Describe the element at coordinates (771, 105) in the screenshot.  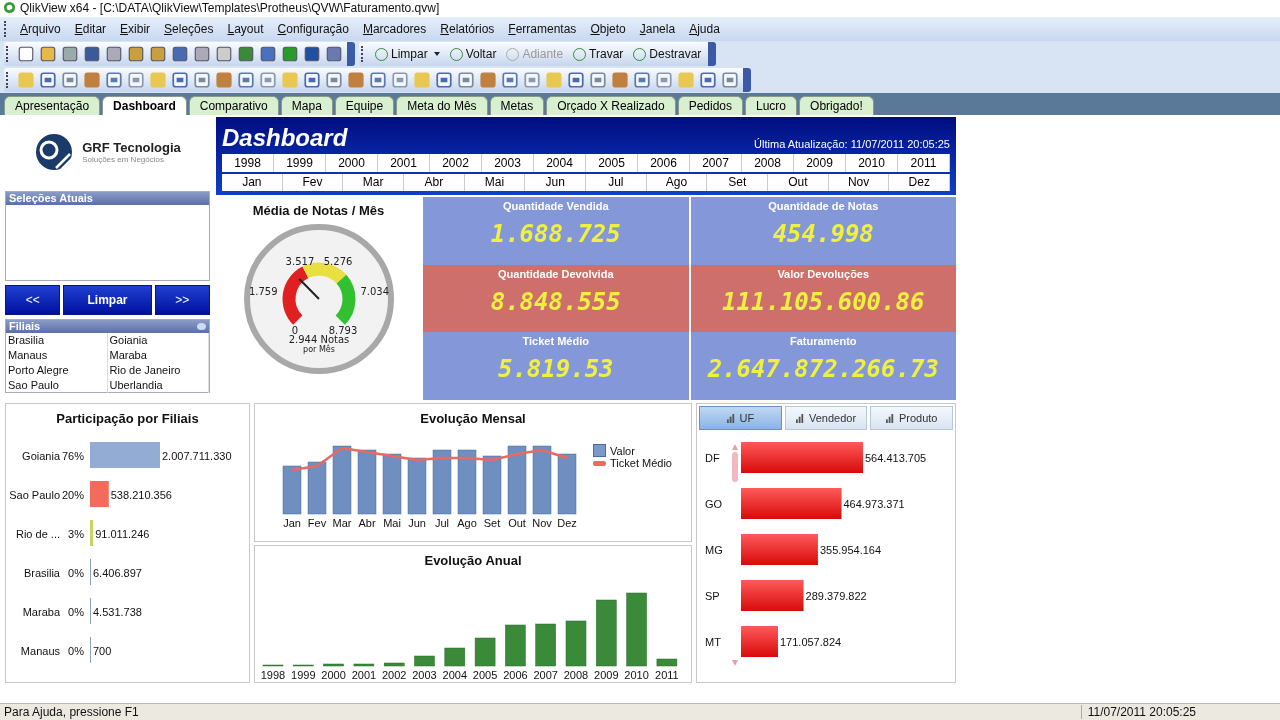
I see `sheet-tab: Lucro` at that location.